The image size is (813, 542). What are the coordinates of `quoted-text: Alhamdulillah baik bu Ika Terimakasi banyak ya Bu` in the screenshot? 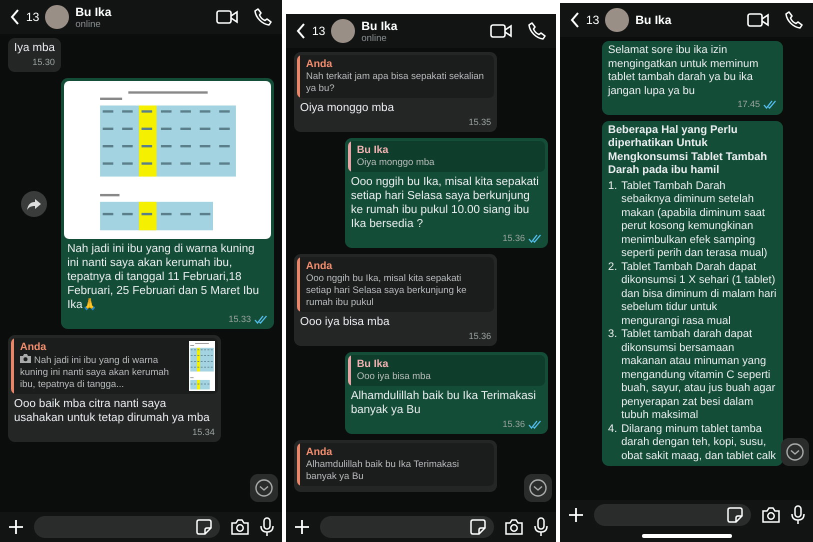 It's located at (383, 471).